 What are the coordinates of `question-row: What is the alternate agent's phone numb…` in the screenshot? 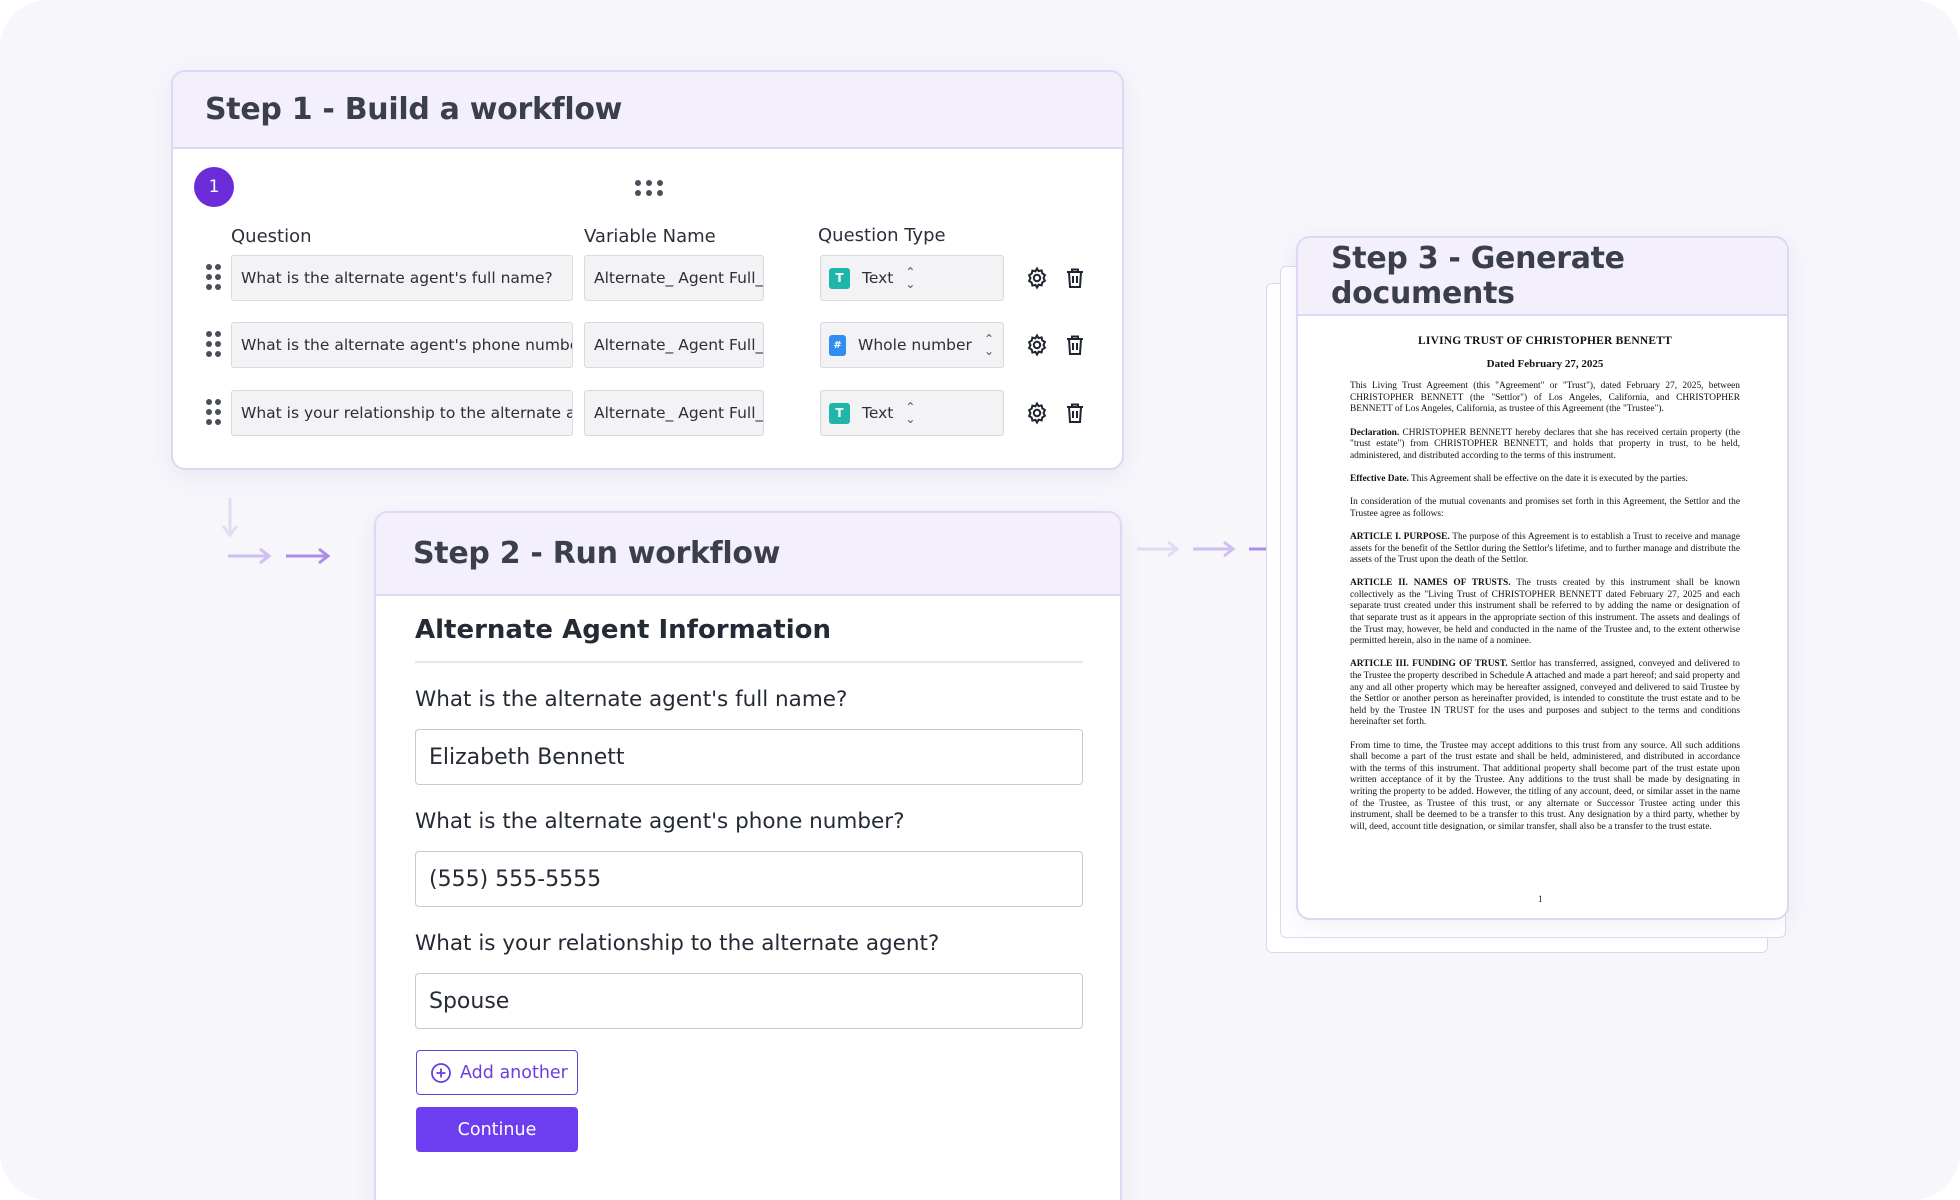 It's located at (647, 345).